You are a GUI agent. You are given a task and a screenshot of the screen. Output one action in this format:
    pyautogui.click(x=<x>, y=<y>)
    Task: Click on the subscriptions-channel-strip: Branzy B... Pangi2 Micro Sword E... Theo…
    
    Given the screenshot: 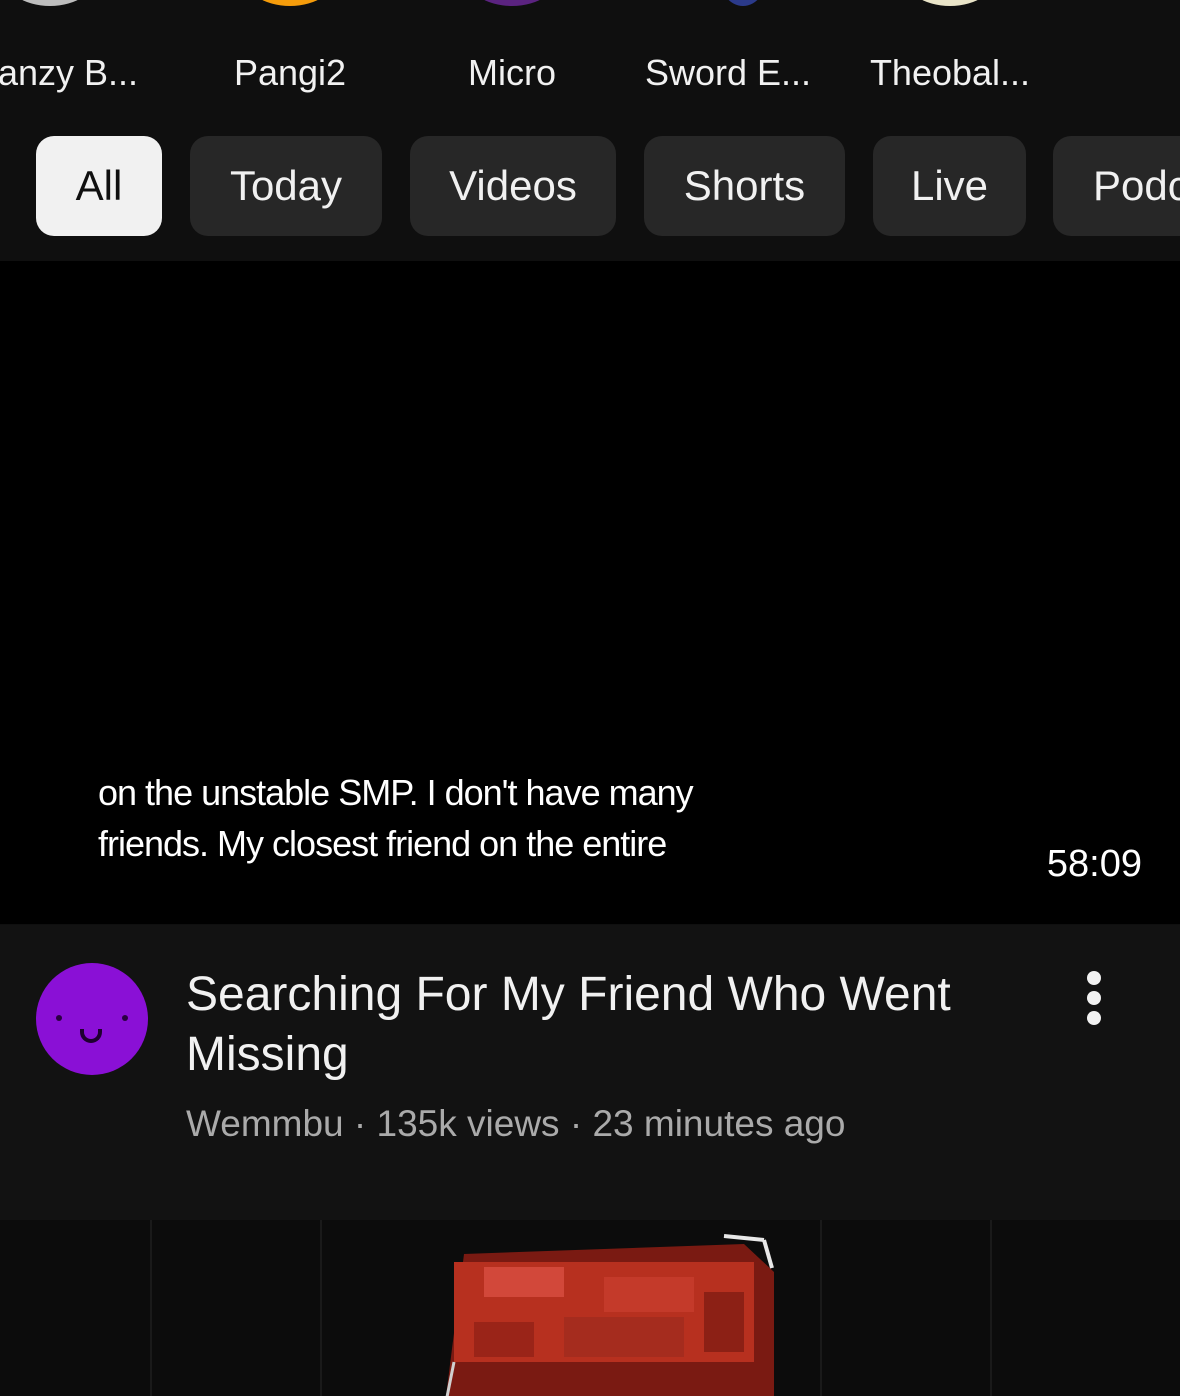 What is the action you would take?
    pyautogui.click(x=590, y=60)
    